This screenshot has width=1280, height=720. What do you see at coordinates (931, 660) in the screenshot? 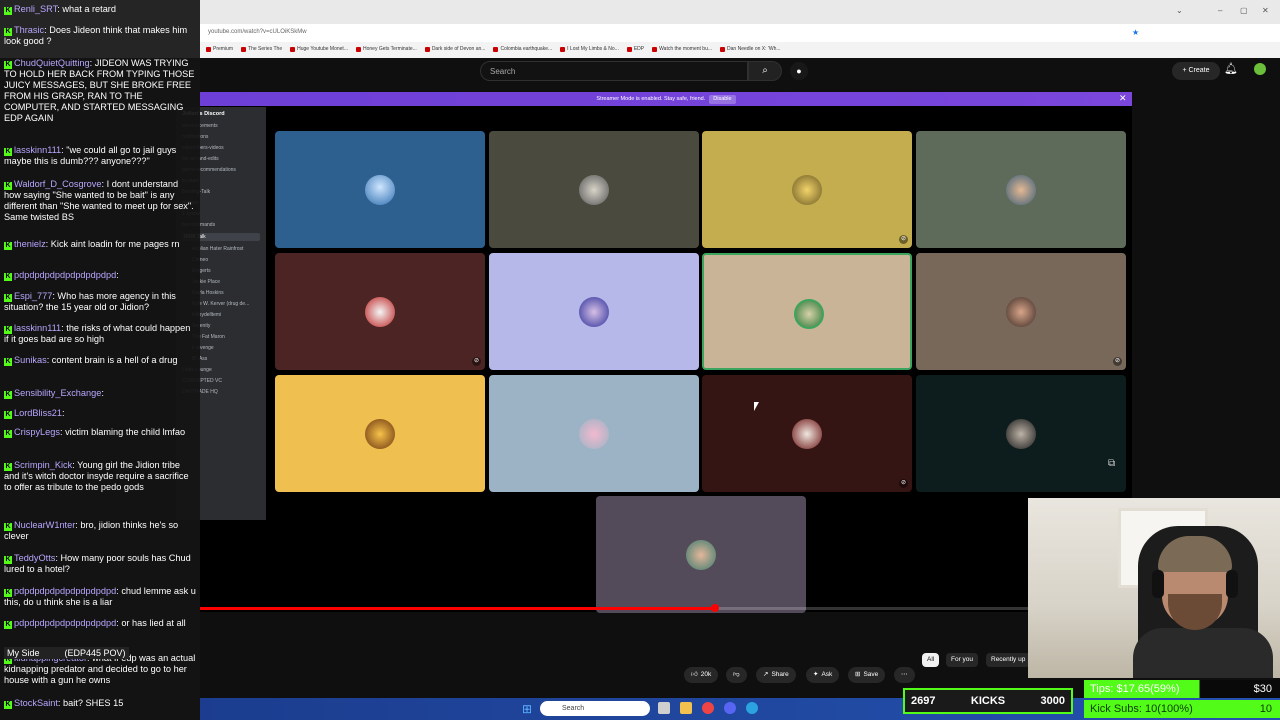
I see `chip-all: All` at bounding box center [931, 660].